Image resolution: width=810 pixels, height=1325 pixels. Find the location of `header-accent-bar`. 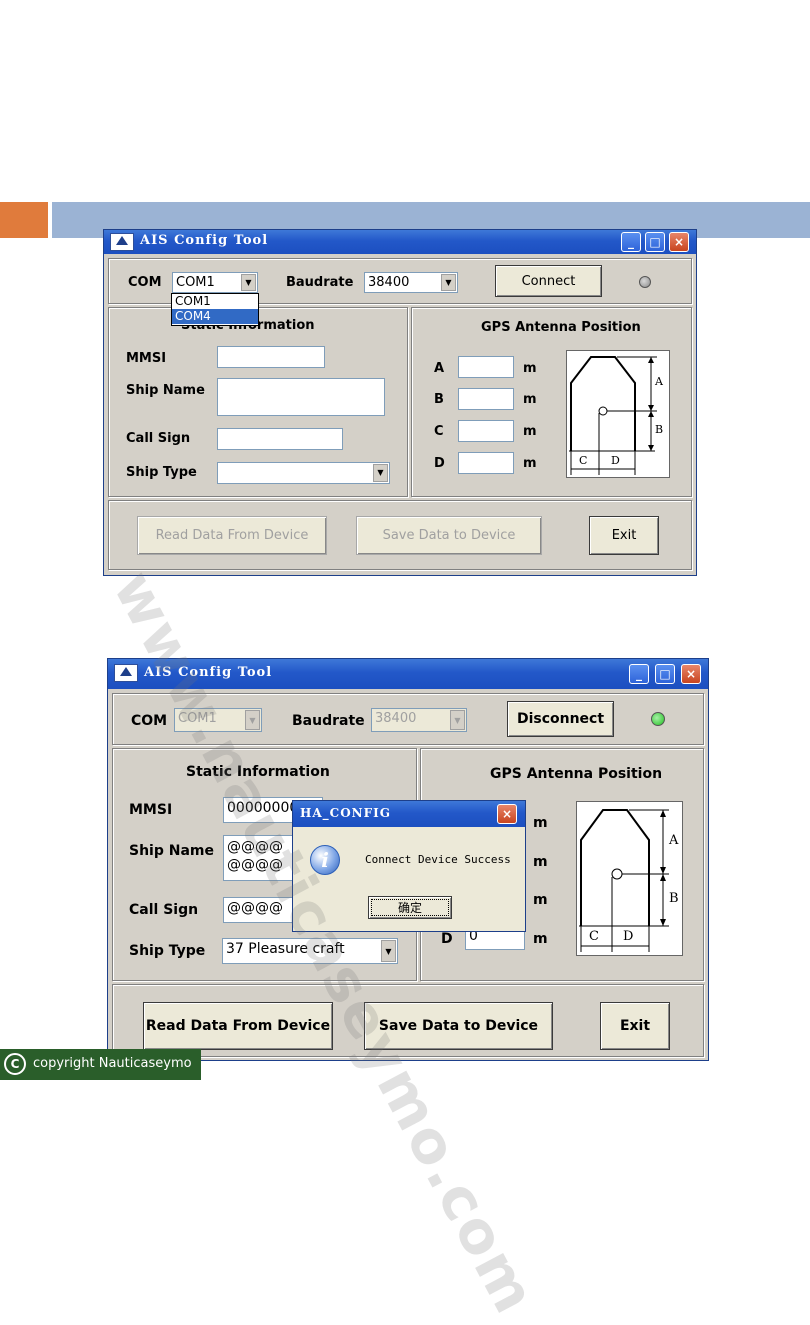

header-accent-bar is located at coordinates (24, 220).